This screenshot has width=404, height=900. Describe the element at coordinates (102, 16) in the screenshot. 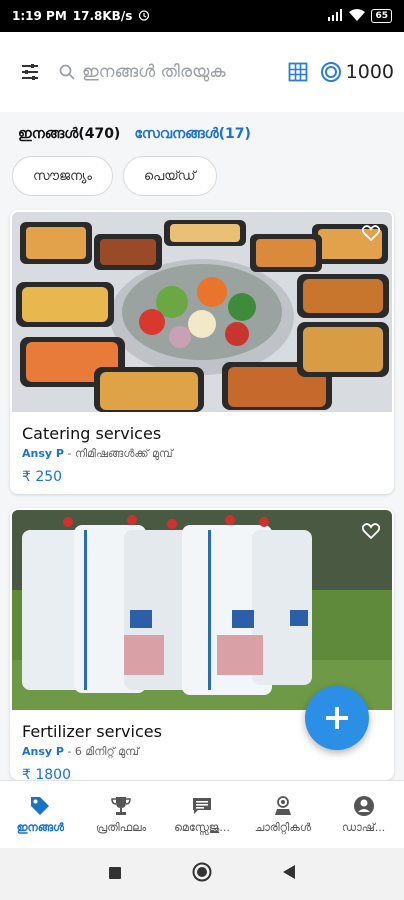

I see `status-speed: 17.8KB/s` at that location.